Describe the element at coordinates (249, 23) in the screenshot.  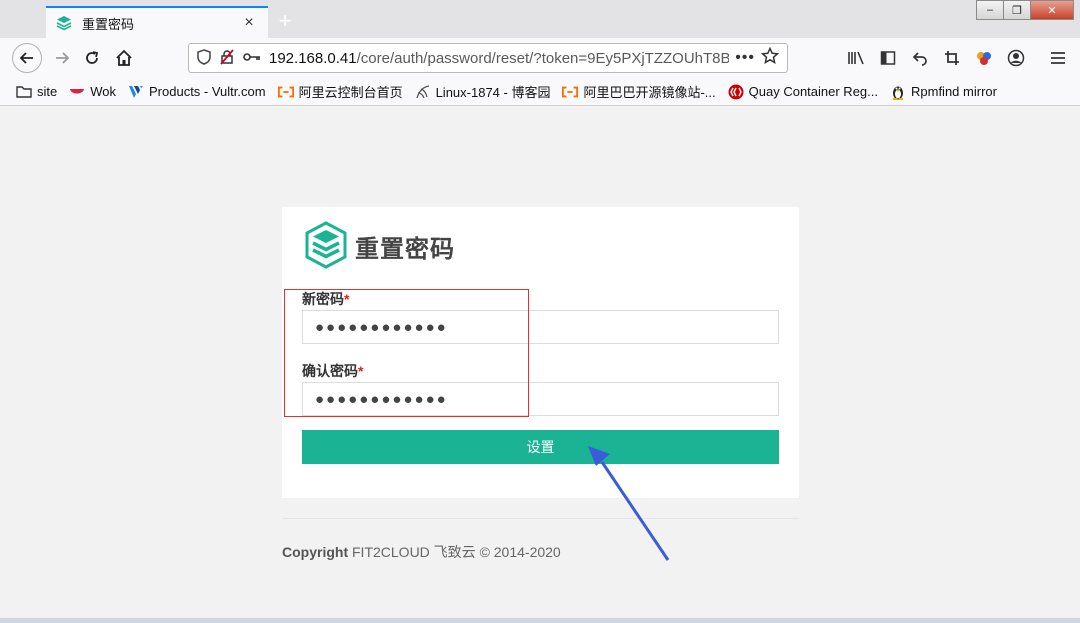
I see `tab-close-icon: ×` at that location.